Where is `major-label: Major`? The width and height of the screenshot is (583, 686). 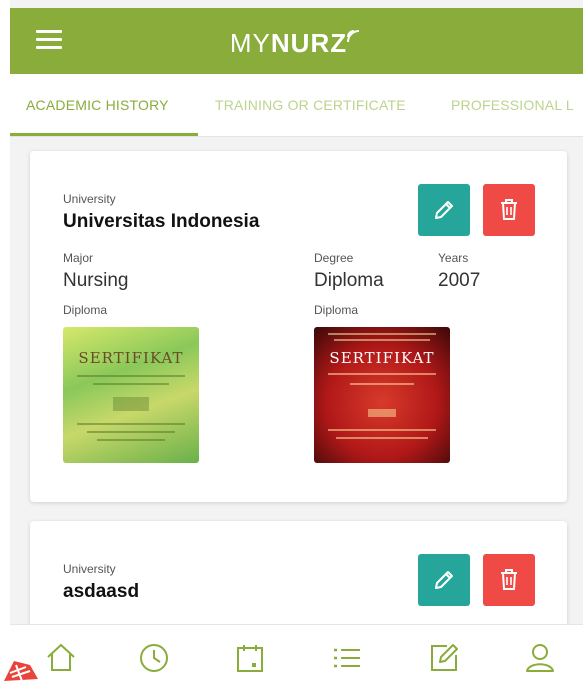 major-label: Major is located at coordinates (78, 258).